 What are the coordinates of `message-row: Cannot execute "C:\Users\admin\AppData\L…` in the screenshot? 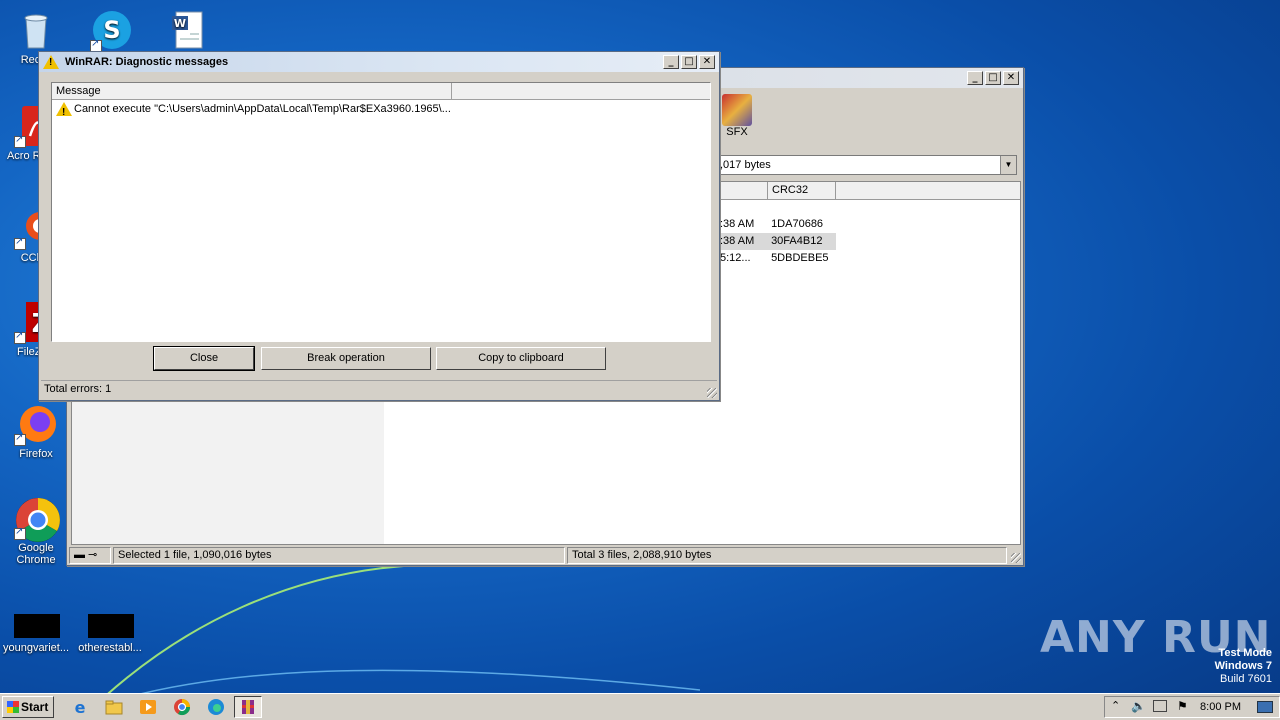 It's located at (381, 111).